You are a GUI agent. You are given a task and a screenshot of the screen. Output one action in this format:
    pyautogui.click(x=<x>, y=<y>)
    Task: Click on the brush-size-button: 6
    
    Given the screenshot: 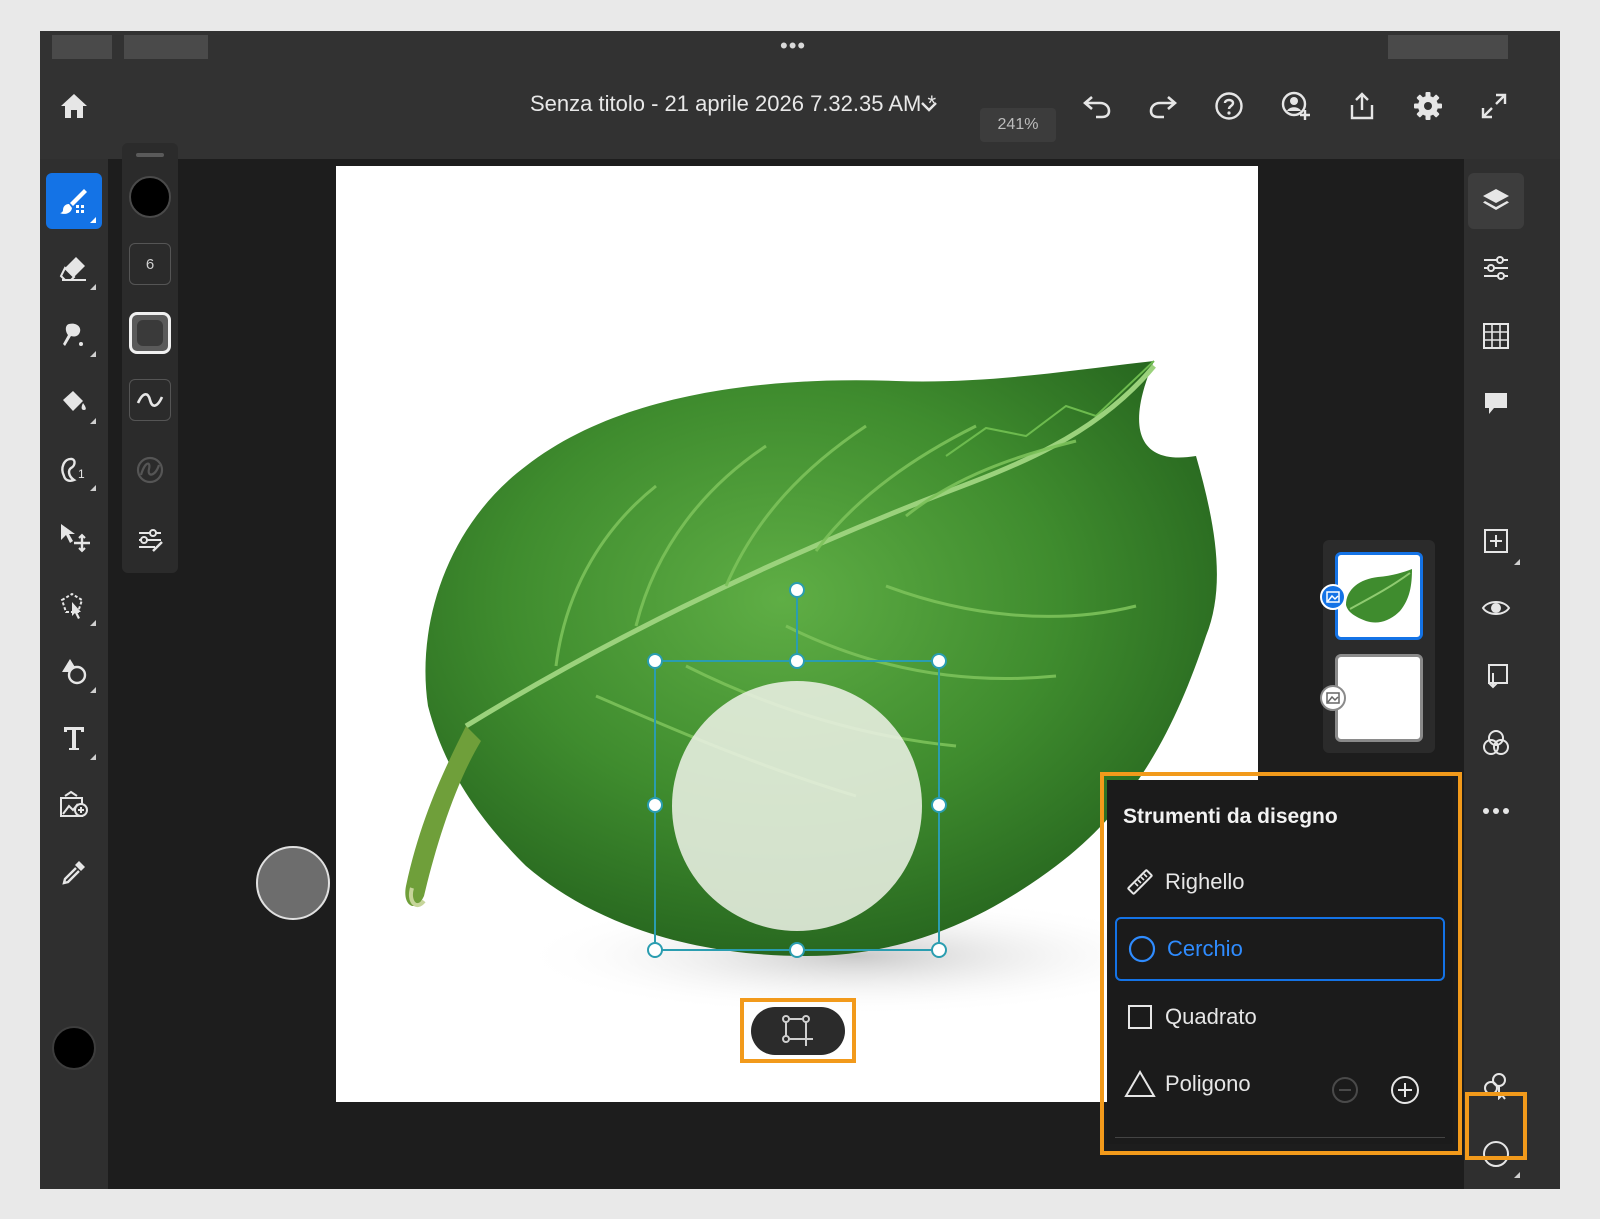 What is the action you would take?
    pyautogui.click(x=150, y=264)
    